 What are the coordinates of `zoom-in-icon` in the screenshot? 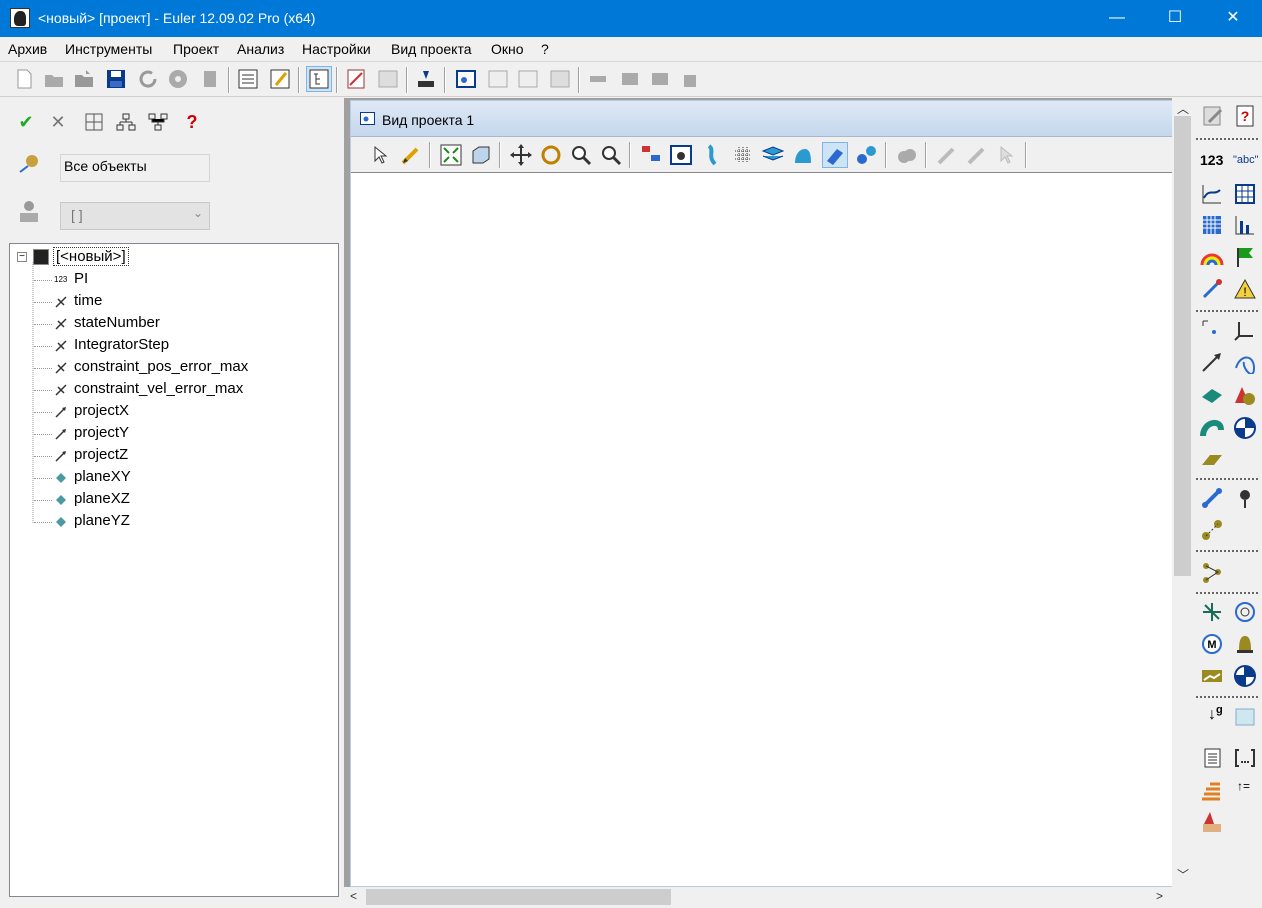 It's located at (581, 155).